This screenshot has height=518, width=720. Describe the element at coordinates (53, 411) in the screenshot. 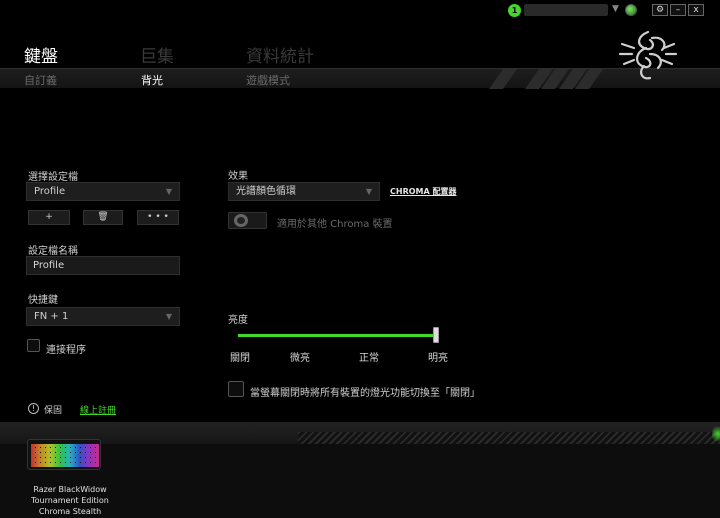

I see `warranty-label: 保固` at that location.